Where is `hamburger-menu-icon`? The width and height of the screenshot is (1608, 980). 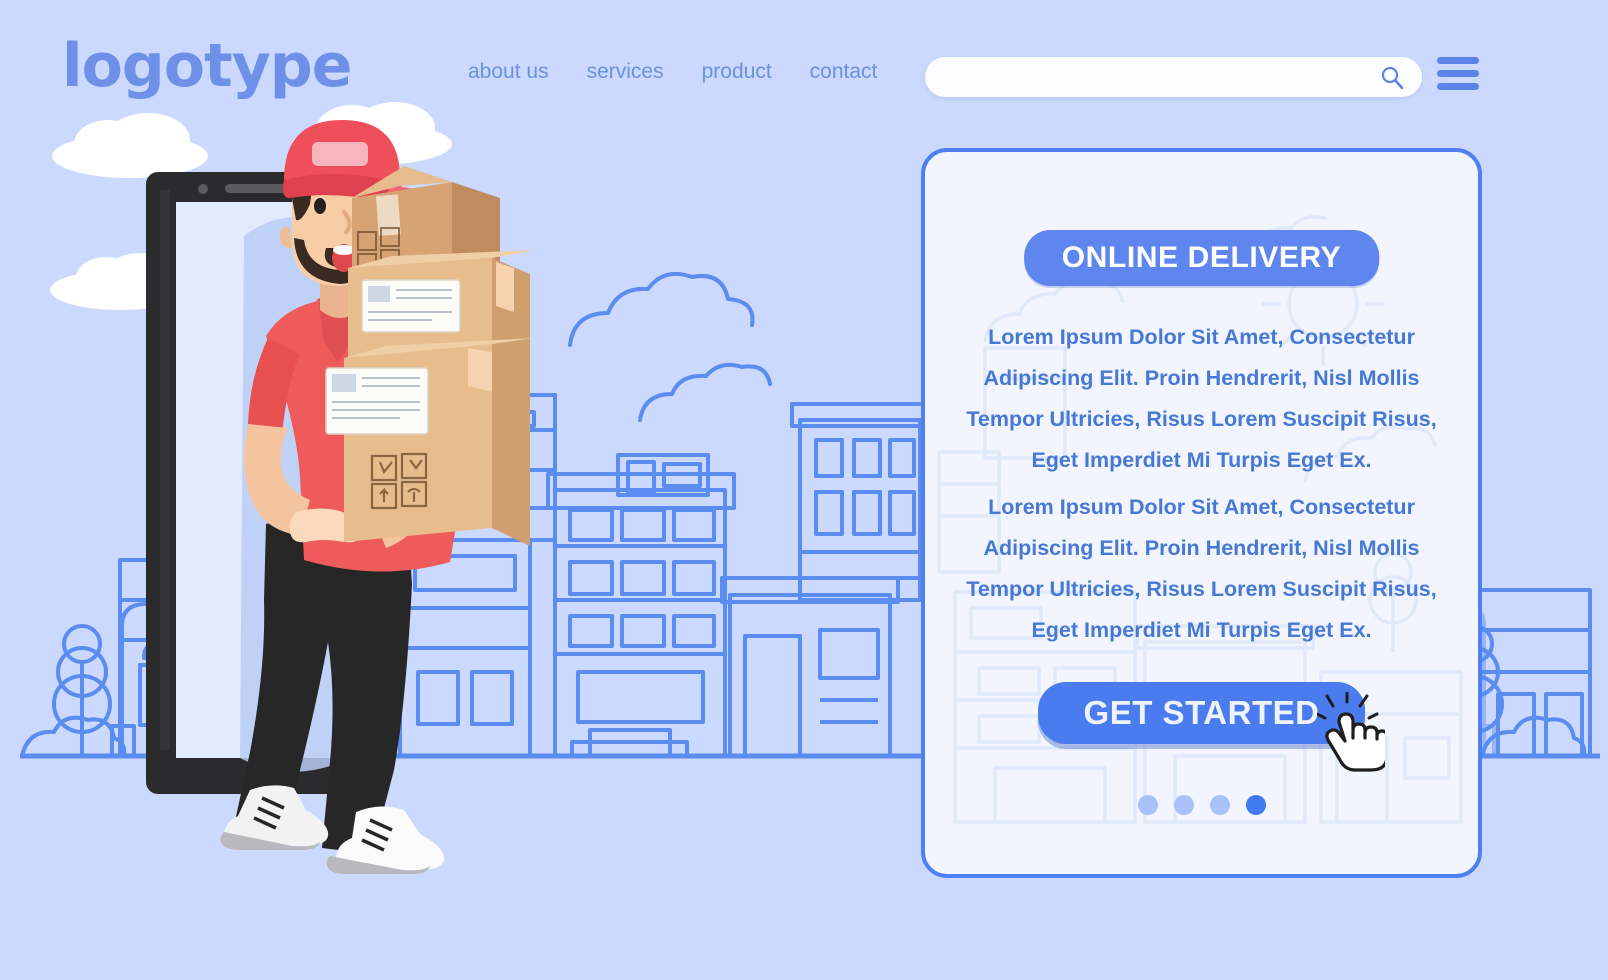
hamburger-menu-icon is located at coordinates (1458, 77).